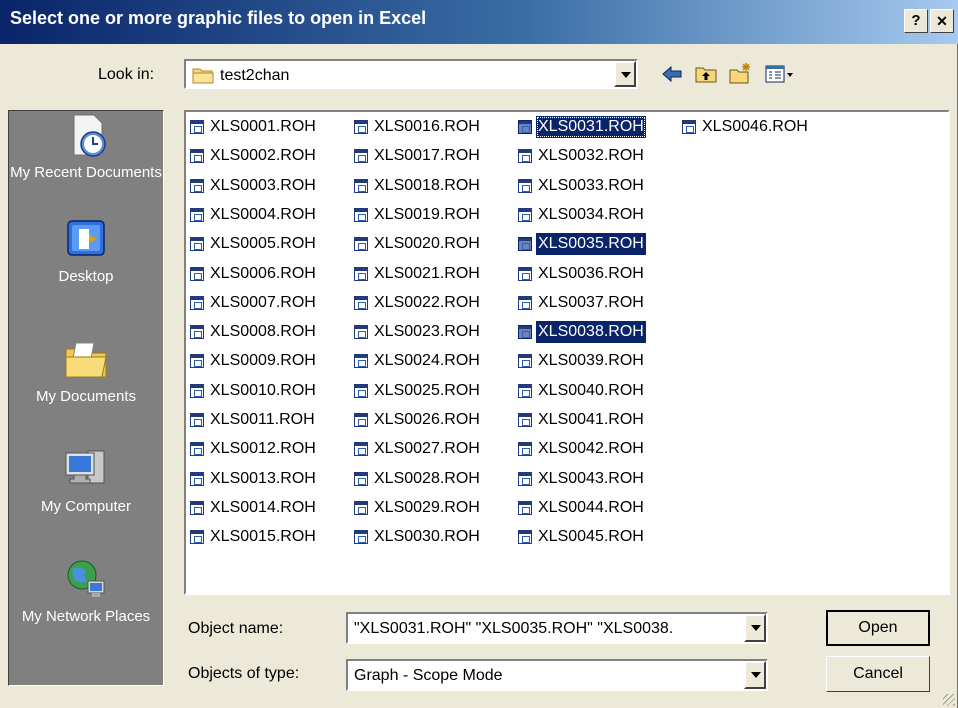 The height and width of the screenshot is (708, 958). What do you see at coordinates (582, 361) in the screenshot?
I see `file-item: XLS0039.ROH` at bounding box center [582, 361].